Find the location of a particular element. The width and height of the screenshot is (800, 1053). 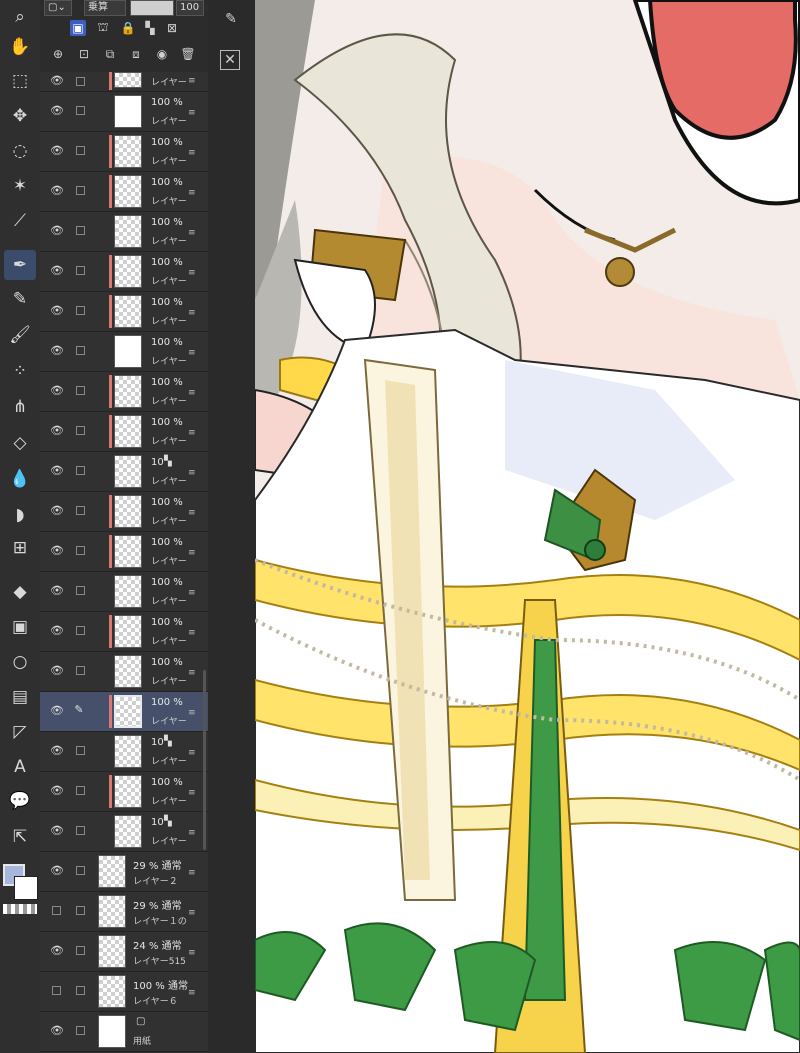

zoom-icon: ⌕ is located at coordinates (20, 17).